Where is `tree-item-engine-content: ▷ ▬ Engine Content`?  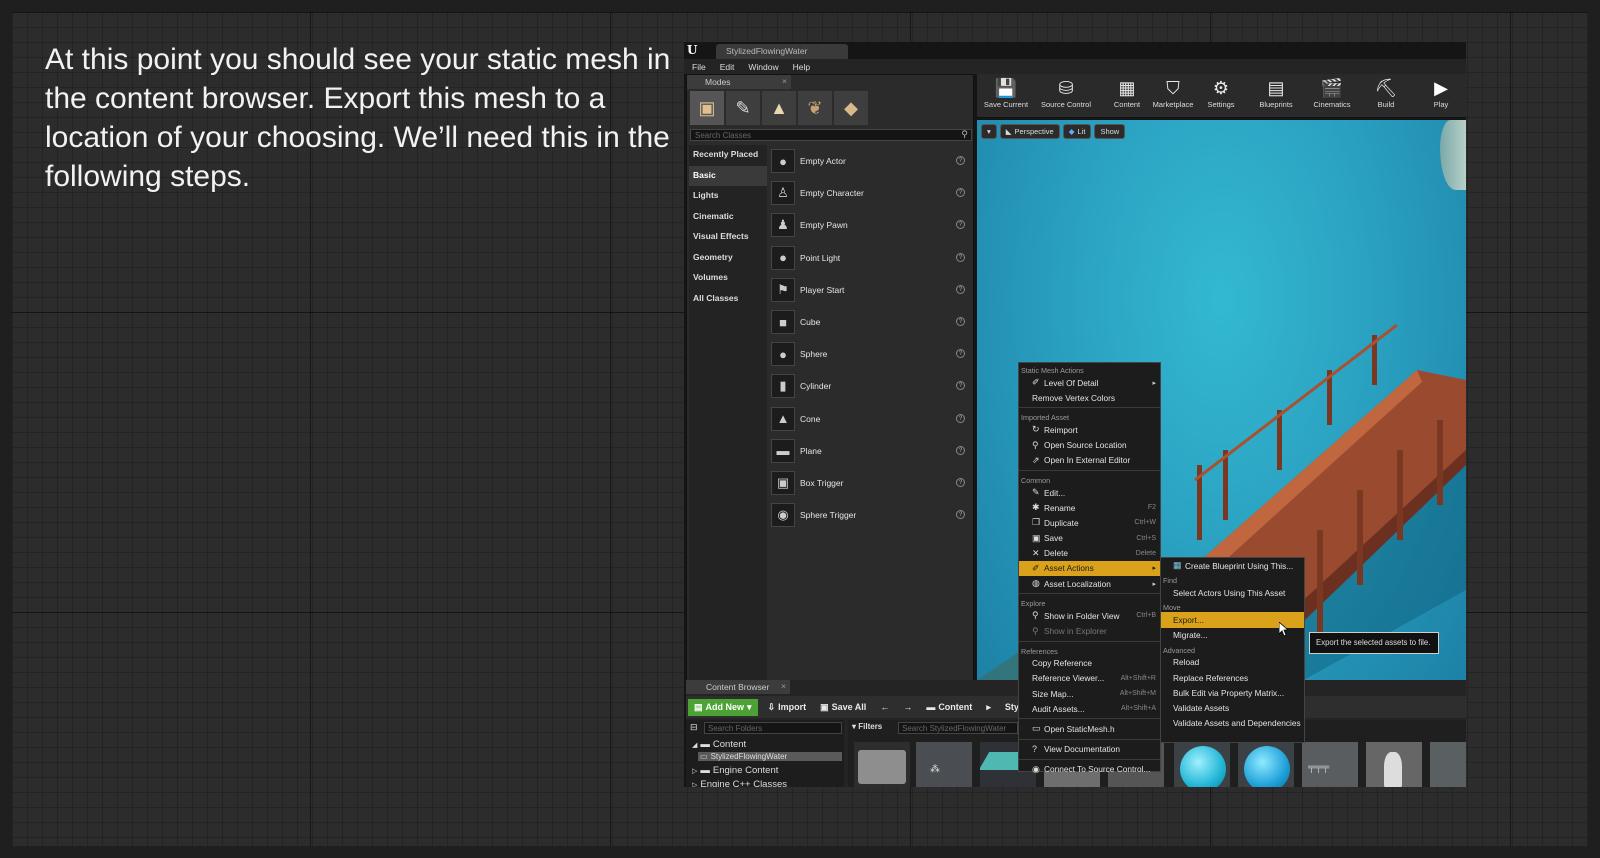 tree-item-engine-content: ▷ ▬ Engine Content is located at coordinates (735, 770).